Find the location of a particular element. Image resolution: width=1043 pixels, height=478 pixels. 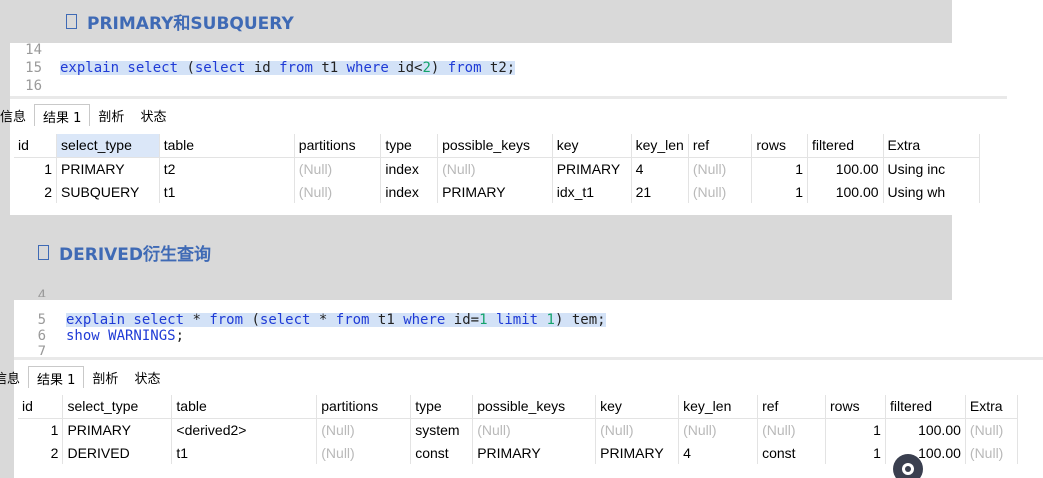

cell-ref: const is located at coordinates (792, 452).